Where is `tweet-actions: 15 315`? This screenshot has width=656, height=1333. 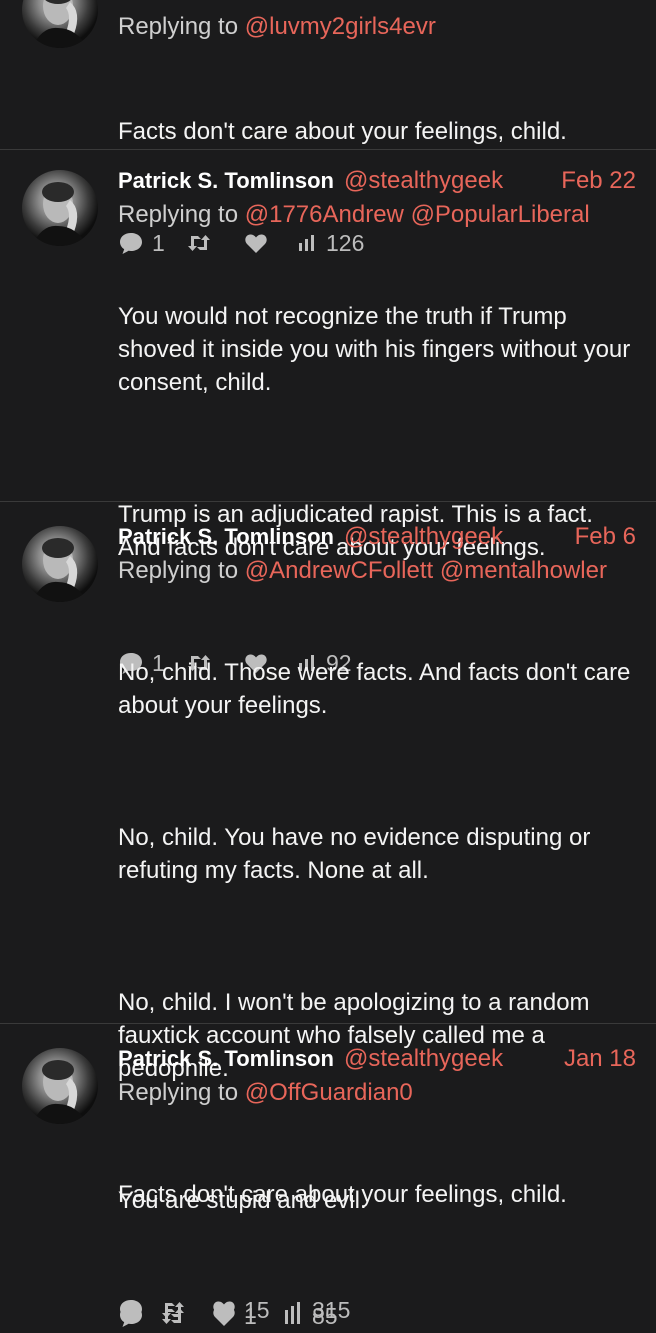 tweet-actions: 15 315 is located at coordinates (377, 1310).